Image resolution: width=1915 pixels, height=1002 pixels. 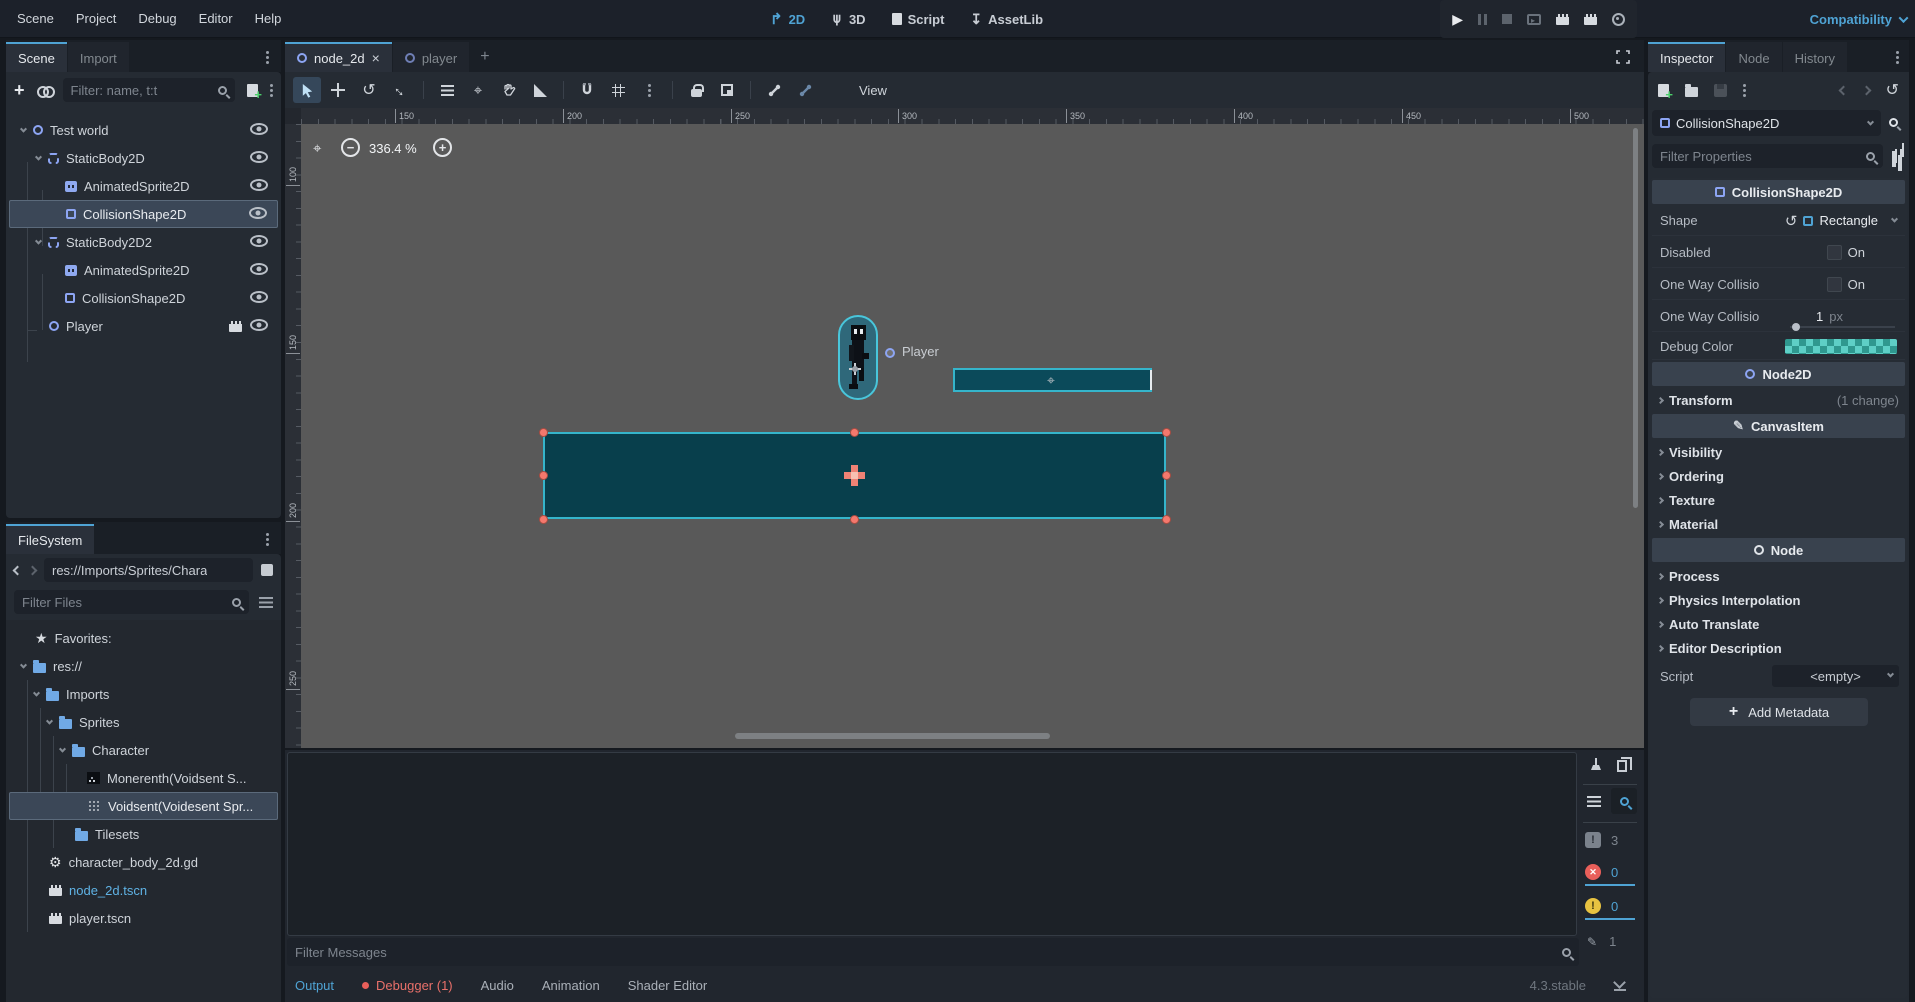 What do you see at coordinates (1754, 57) in the screenshot?
I see `tab-node: Node` at bounding box center [1754, 57].